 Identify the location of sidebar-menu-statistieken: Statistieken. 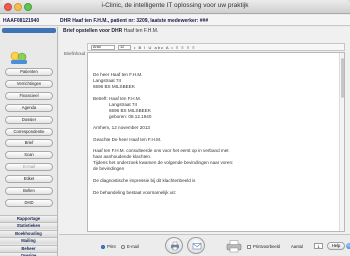
(28, 226).